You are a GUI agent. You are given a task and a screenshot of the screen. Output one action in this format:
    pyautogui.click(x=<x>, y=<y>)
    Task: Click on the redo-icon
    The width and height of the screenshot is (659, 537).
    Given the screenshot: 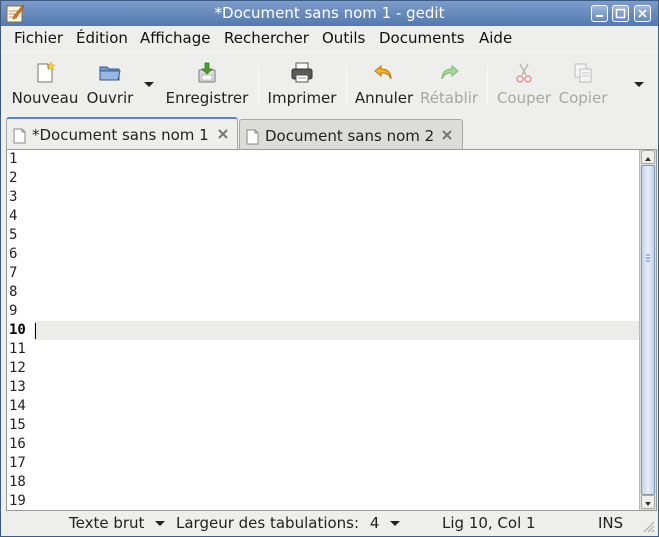 What is the action you would take?
    pyautogui.click(x=450, y=72)
    